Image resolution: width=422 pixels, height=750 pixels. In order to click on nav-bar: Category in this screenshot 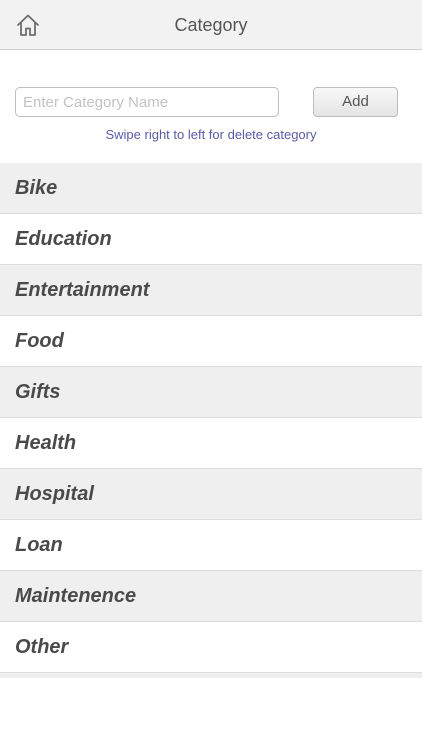, I will do `click(211, 25)`.